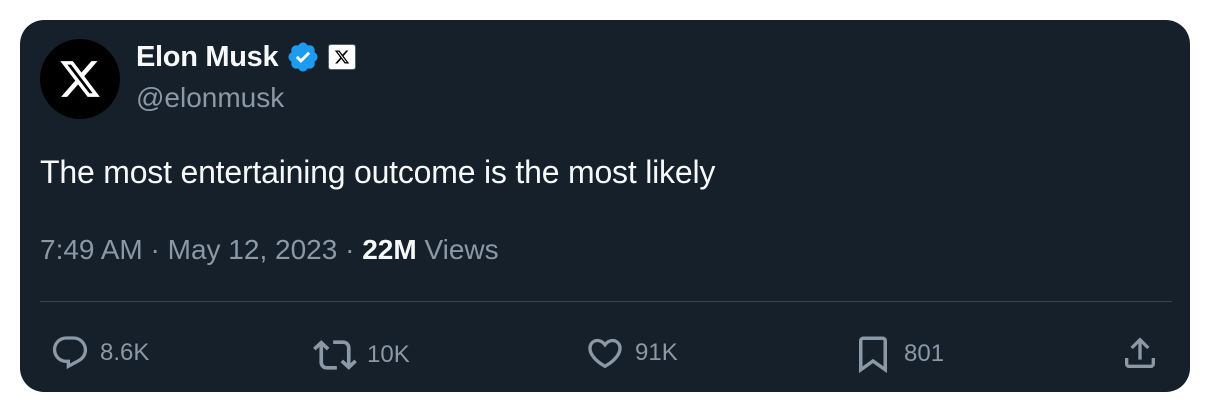 The width and height of the screenshot is (1210, 412). I want to click on like-count: 91K, so click(656, 352).